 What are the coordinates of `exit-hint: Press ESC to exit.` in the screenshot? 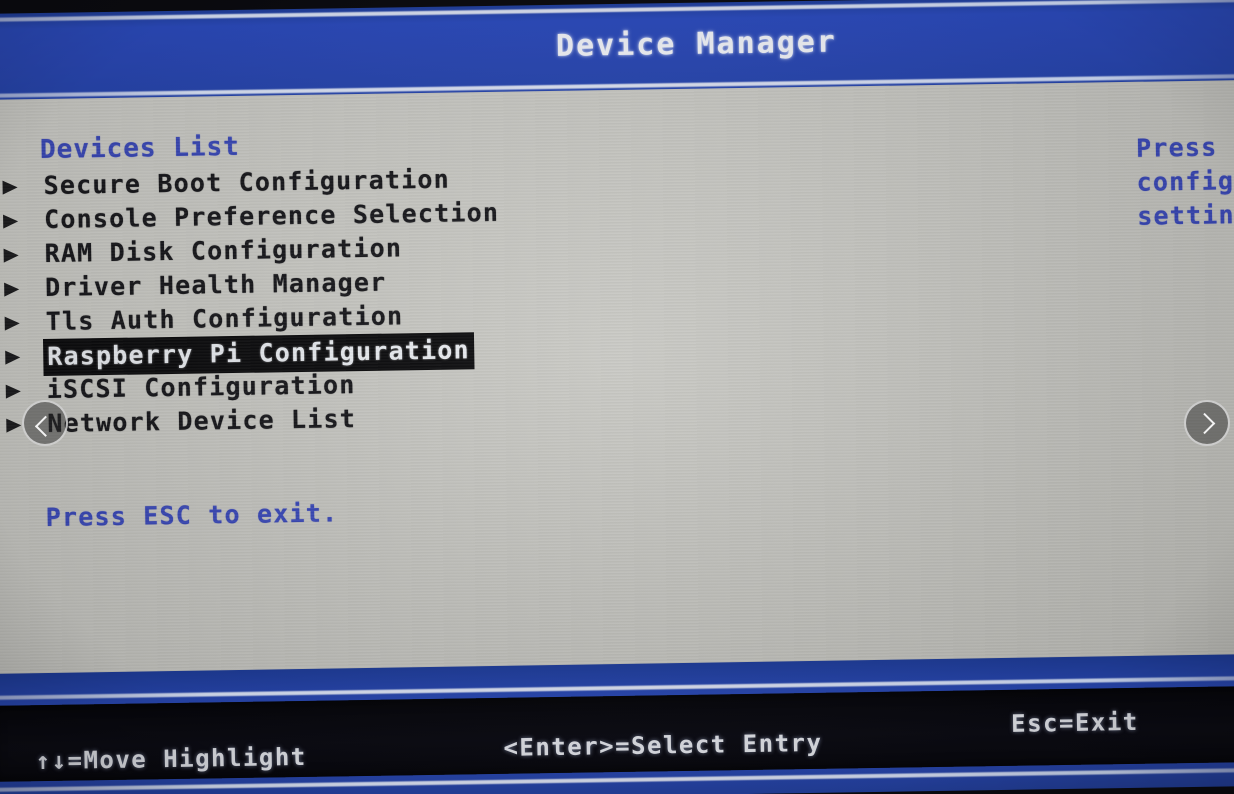 It's located at (192, 515).